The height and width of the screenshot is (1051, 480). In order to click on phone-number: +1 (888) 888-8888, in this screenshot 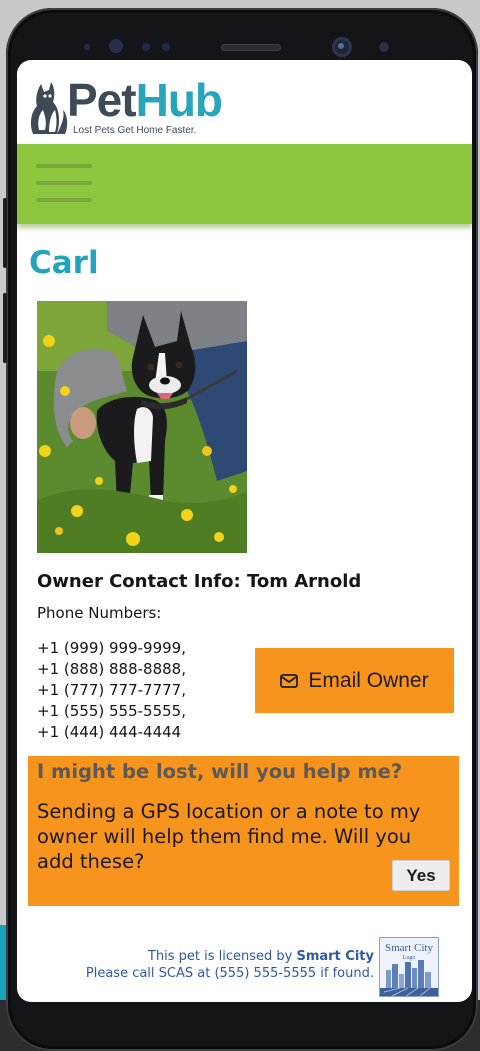, I will do `click(111, 669)`.